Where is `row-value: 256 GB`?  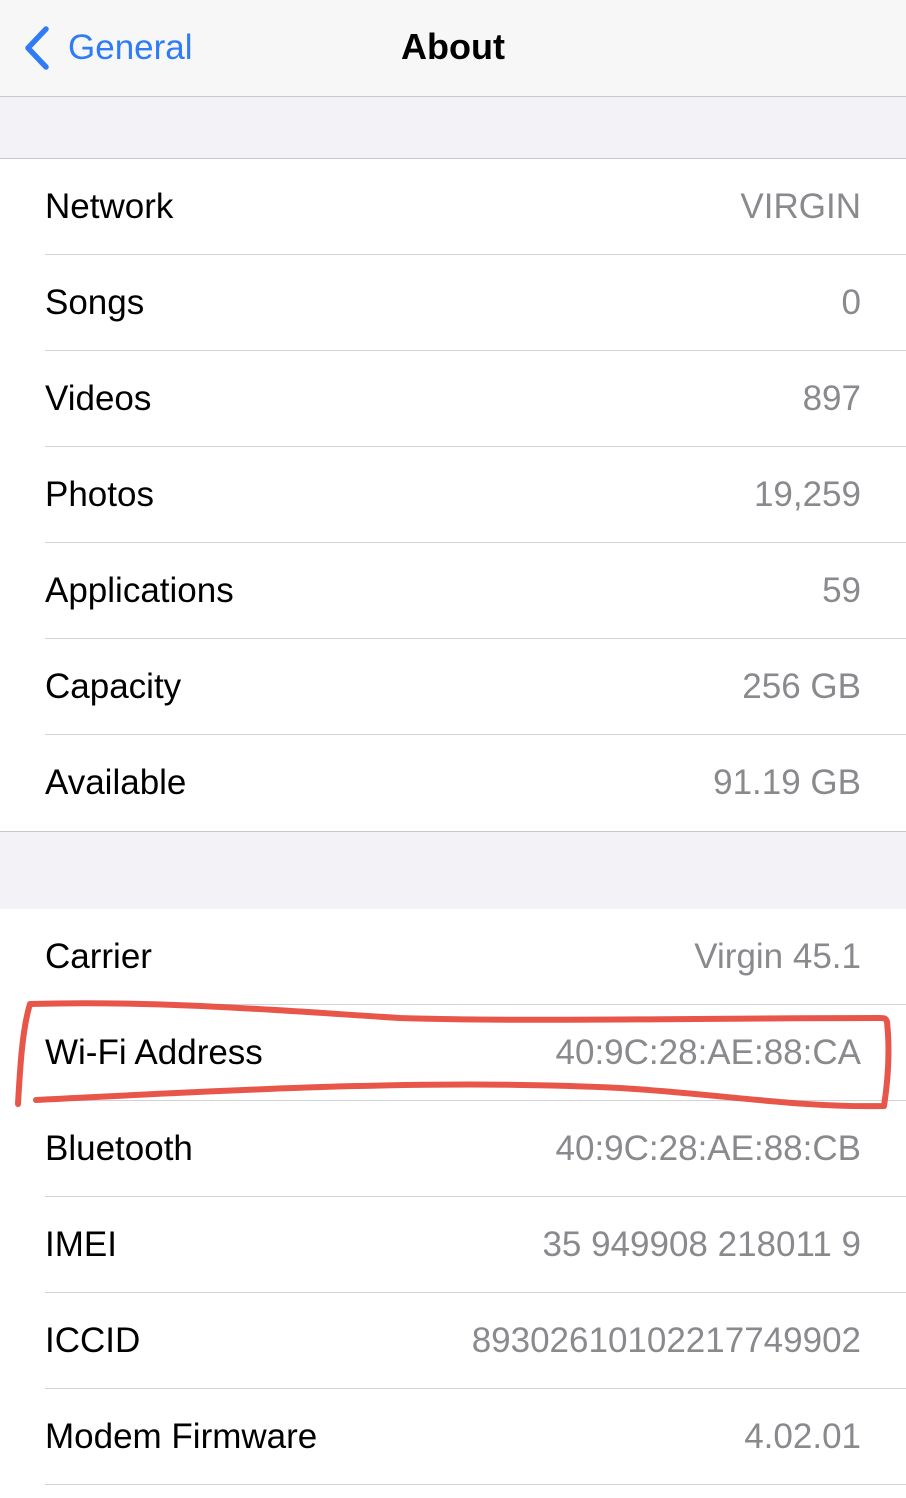 row-value: 256 GB is located at coordinates (801, 686).